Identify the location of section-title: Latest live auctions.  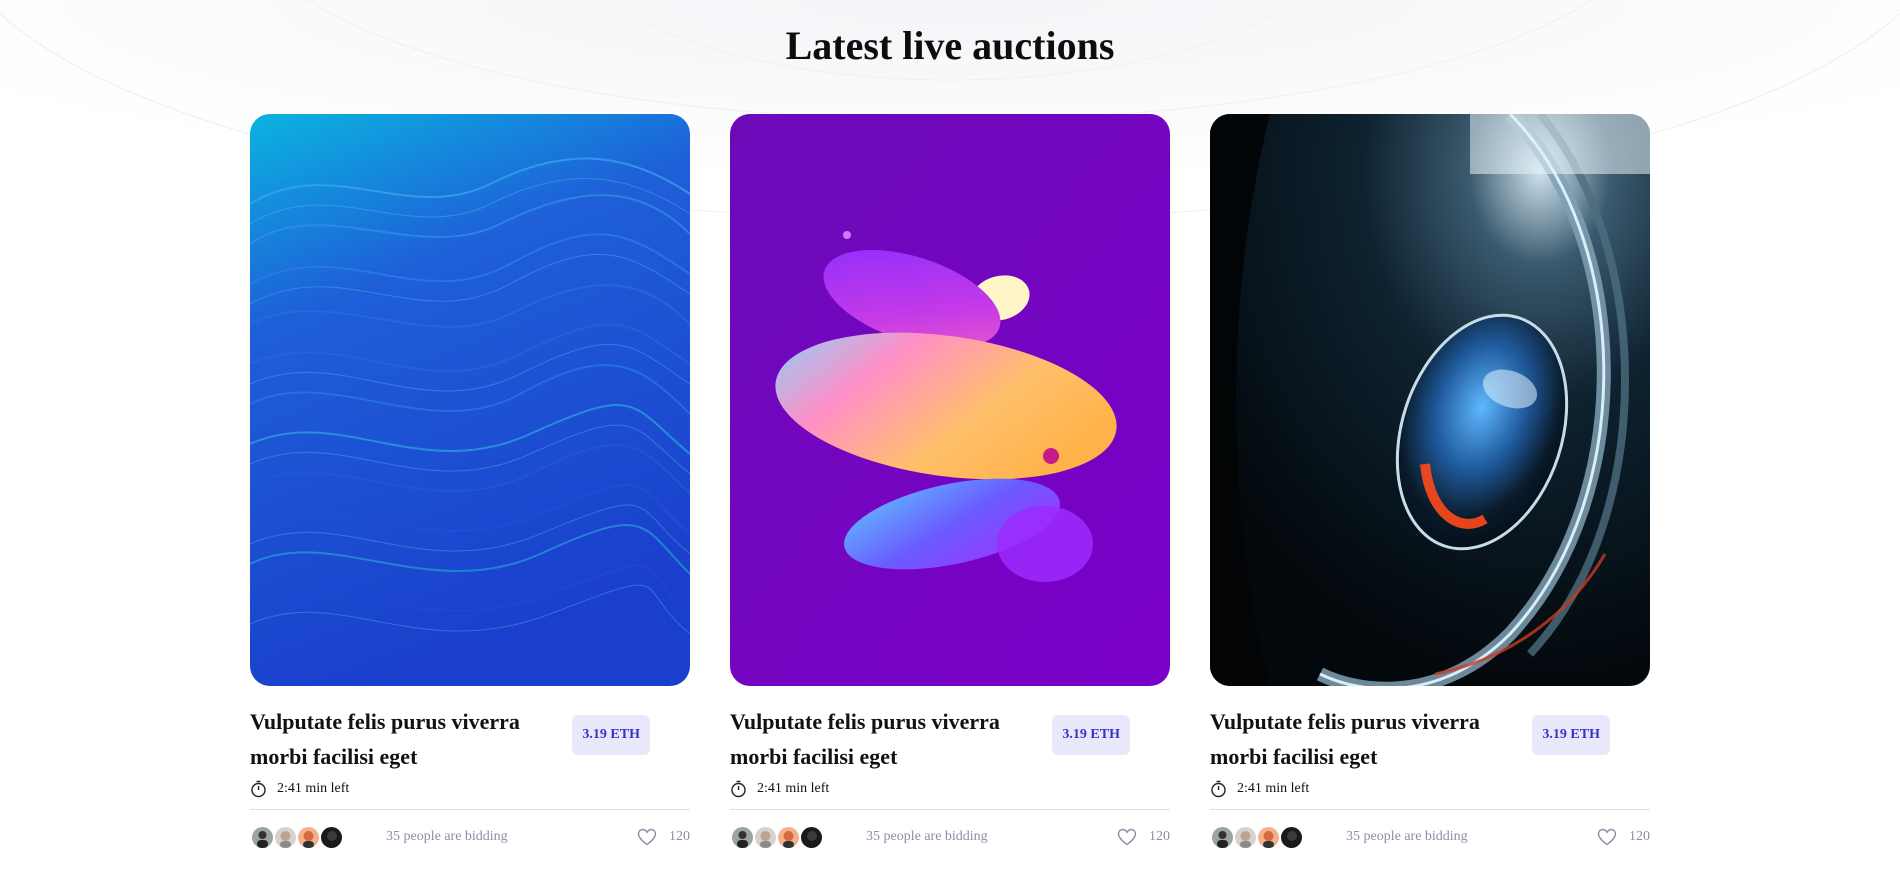
(950, 45).